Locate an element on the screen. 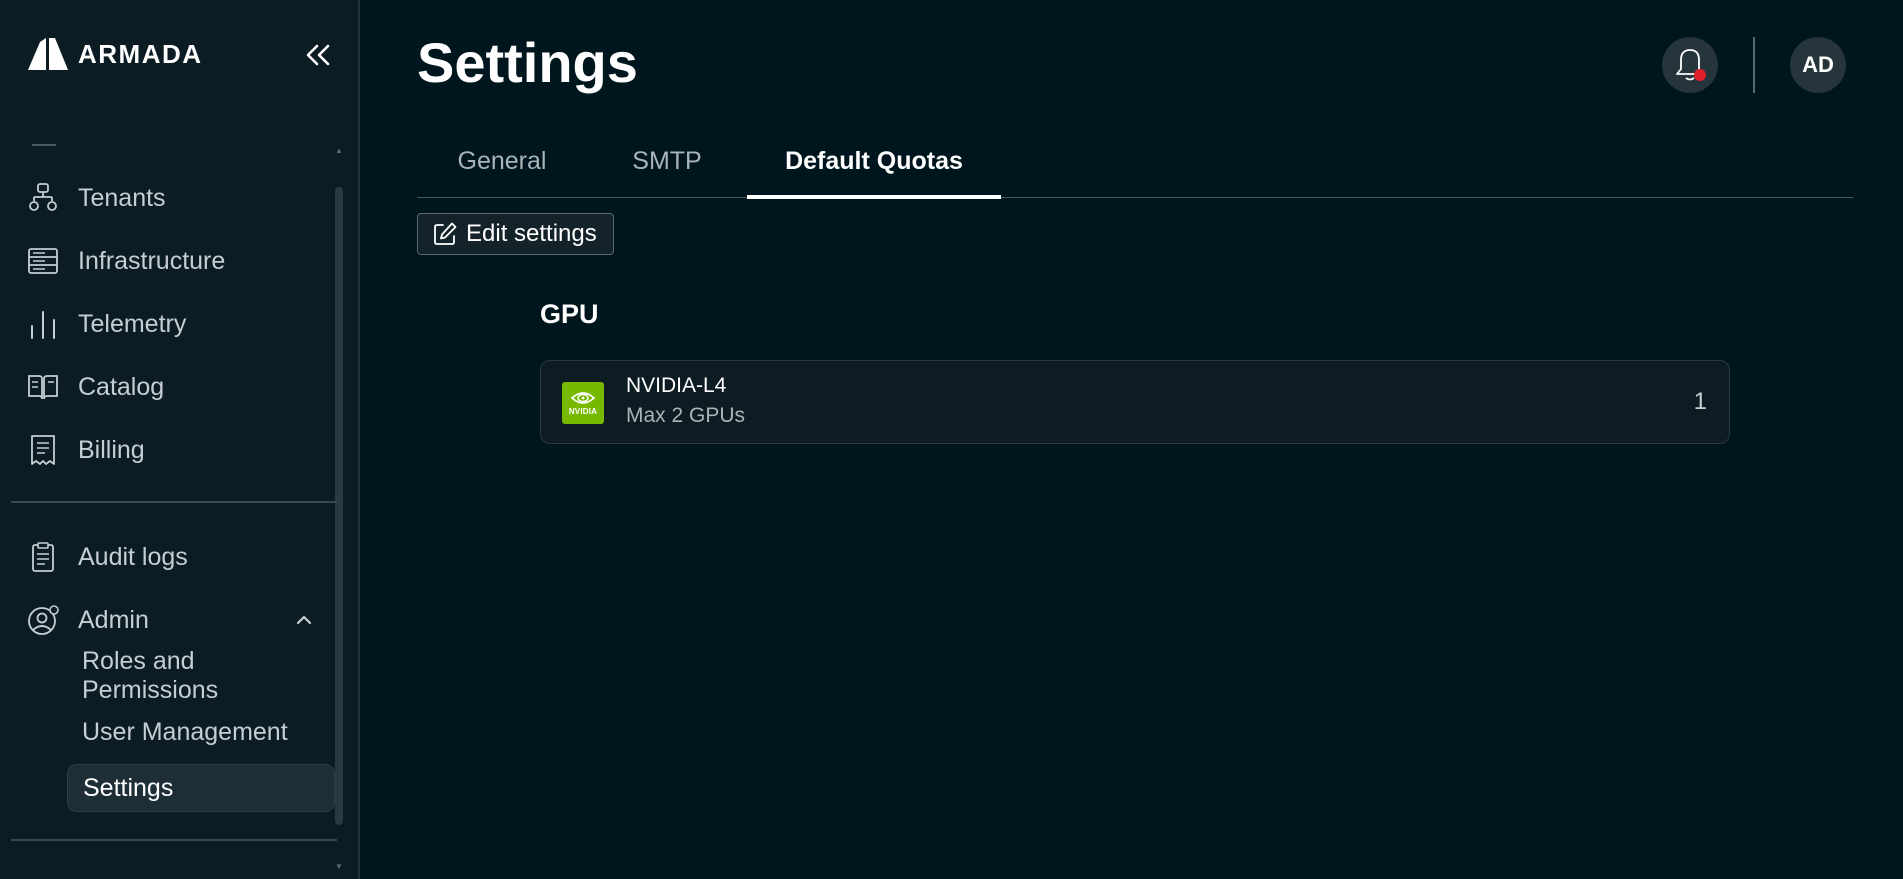  sidebar-item-label: Telemetry is located at coordinates (132, 323).